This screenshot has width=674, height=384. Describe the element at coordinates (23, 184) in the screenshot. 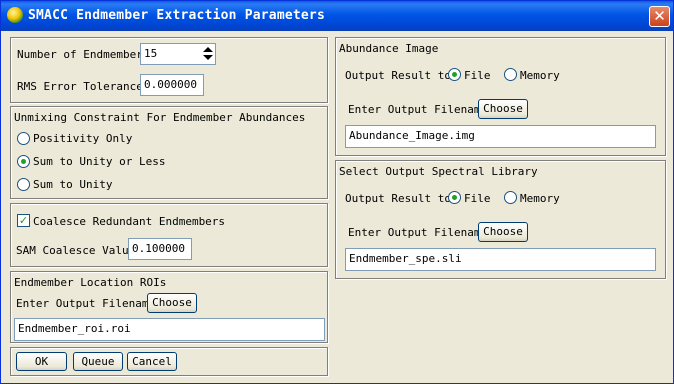

I see `sum-to-unity-radio` at that location.